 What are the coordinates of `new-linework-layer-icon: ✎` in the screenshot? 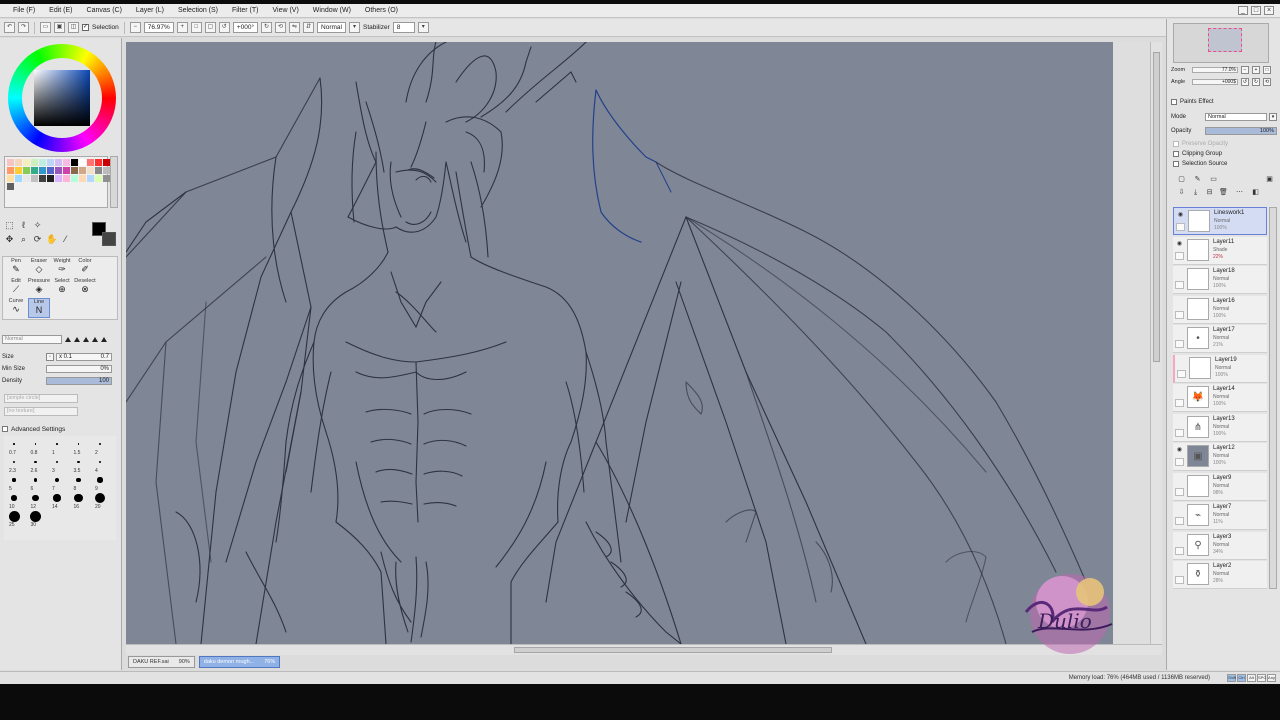 It's located at (1197, 179).